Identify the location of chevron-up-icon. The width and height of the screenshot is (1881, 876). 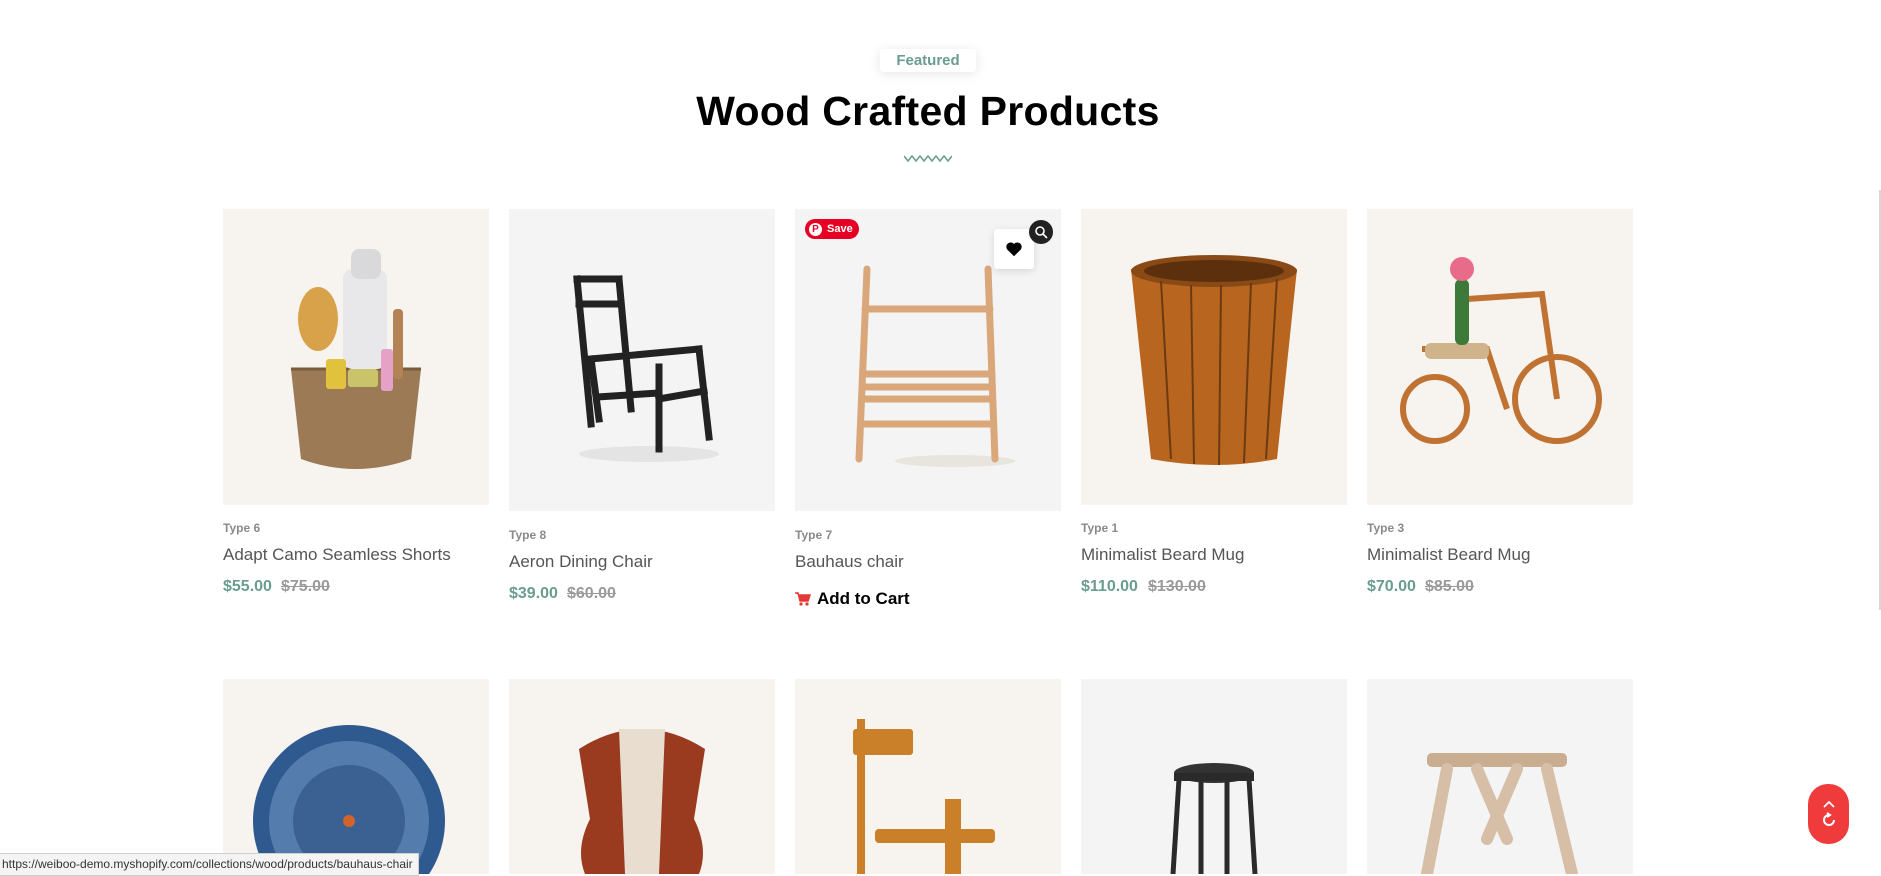
(1828, 804).